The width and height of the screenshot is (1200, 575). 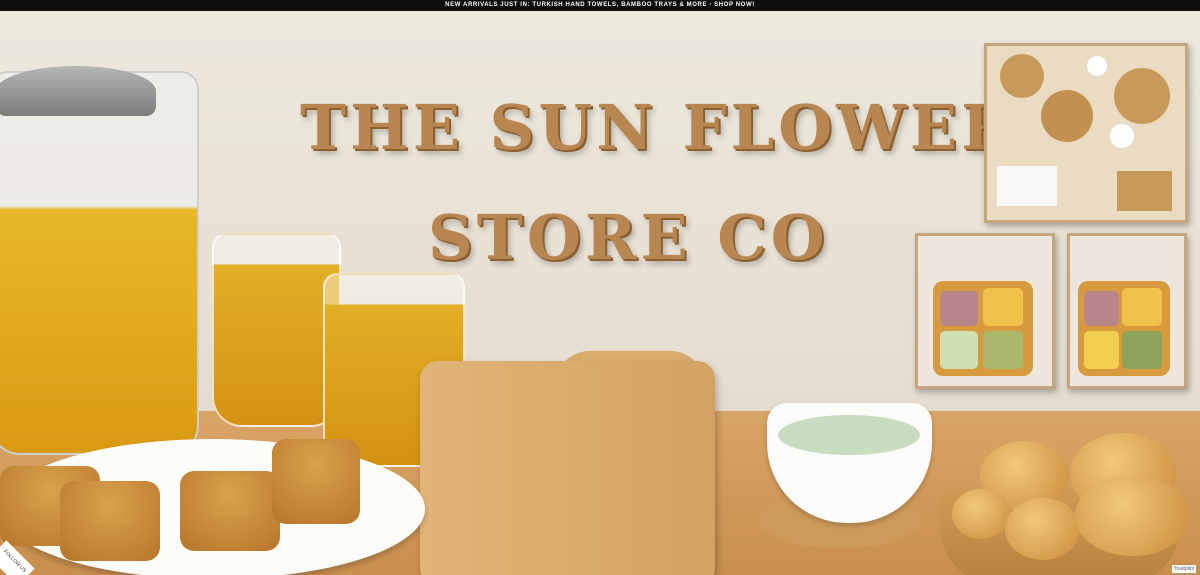 What do you see at coordinates (99, 263) in the screenshot?
I see `glass-tea-pitcher` at bounding box center [99, 263].